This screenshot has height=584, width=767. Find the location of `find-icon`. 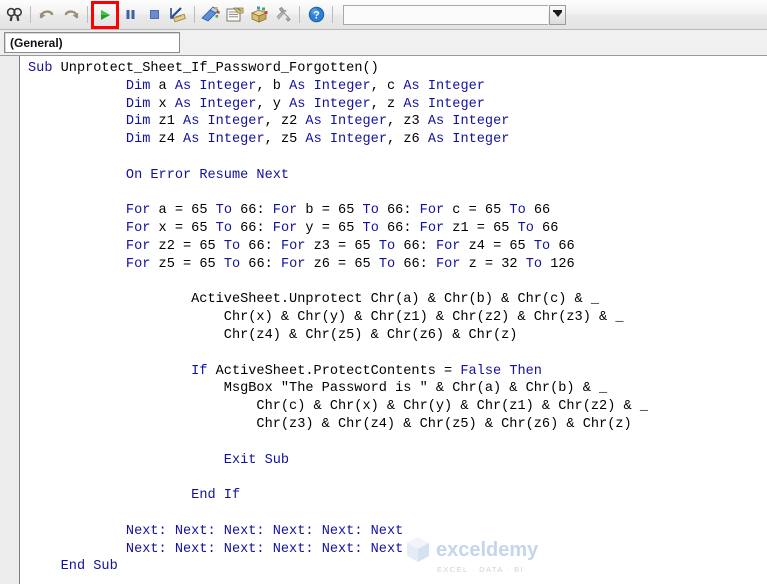

find-icon is located at coordinates (14, 15).